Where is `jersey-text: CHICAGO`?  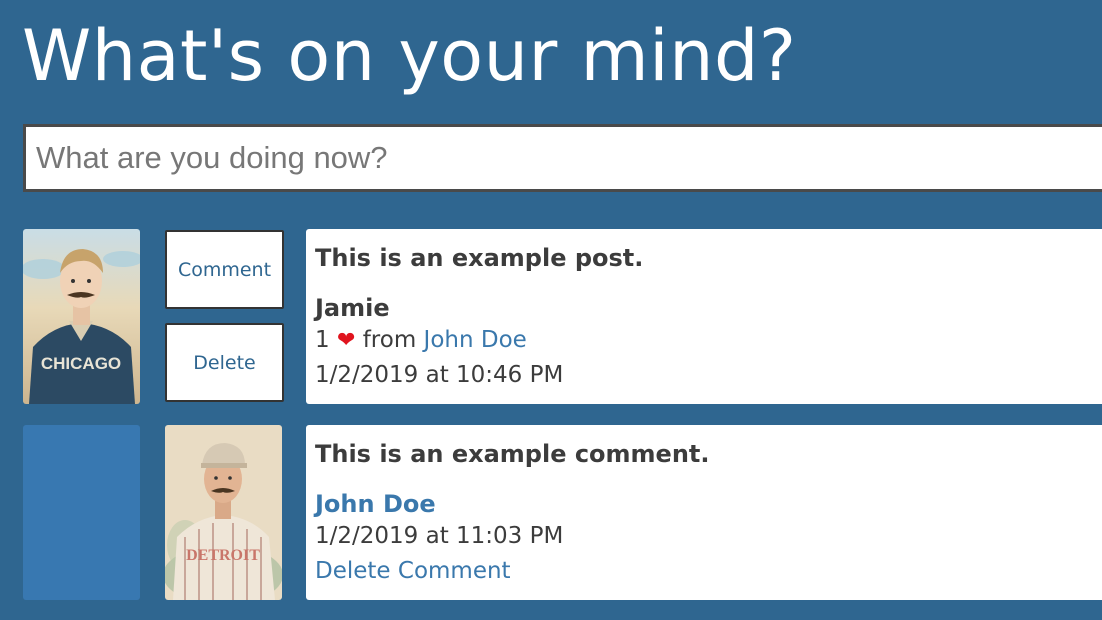 jersey-text: CHICAGO is located at coordinates (81, 363).